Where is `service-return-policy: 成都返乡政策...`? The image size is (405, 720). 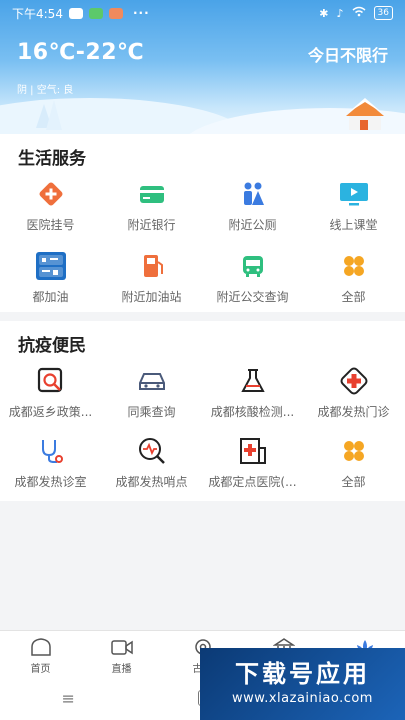 service-return-policy: 成都返乡政策... is located at coordinates (50, 392).